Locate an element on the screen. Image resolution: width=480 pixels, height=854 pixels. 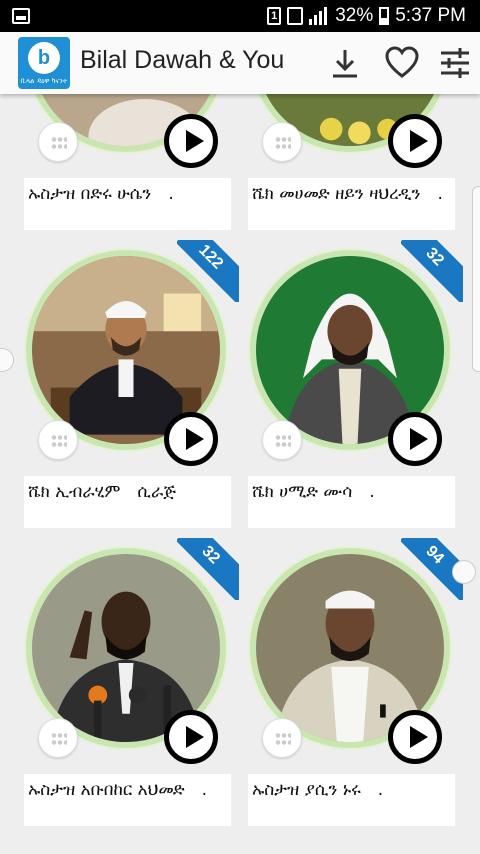
scholar-name: ሼክ ኢብራሂም ሲራጅ is located at coordinates (127, 502).